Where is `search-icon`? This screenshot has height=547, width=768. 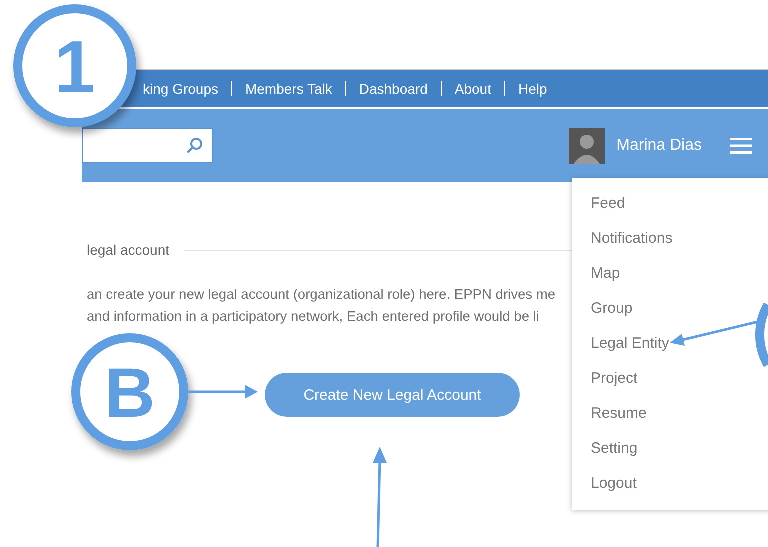
search-icon is located at coordinates (195, 145).